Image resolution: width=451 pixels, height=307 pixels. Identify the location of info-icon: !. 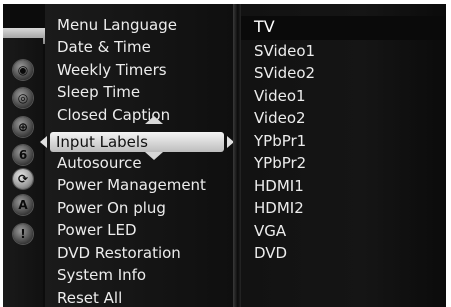
(23, 234).